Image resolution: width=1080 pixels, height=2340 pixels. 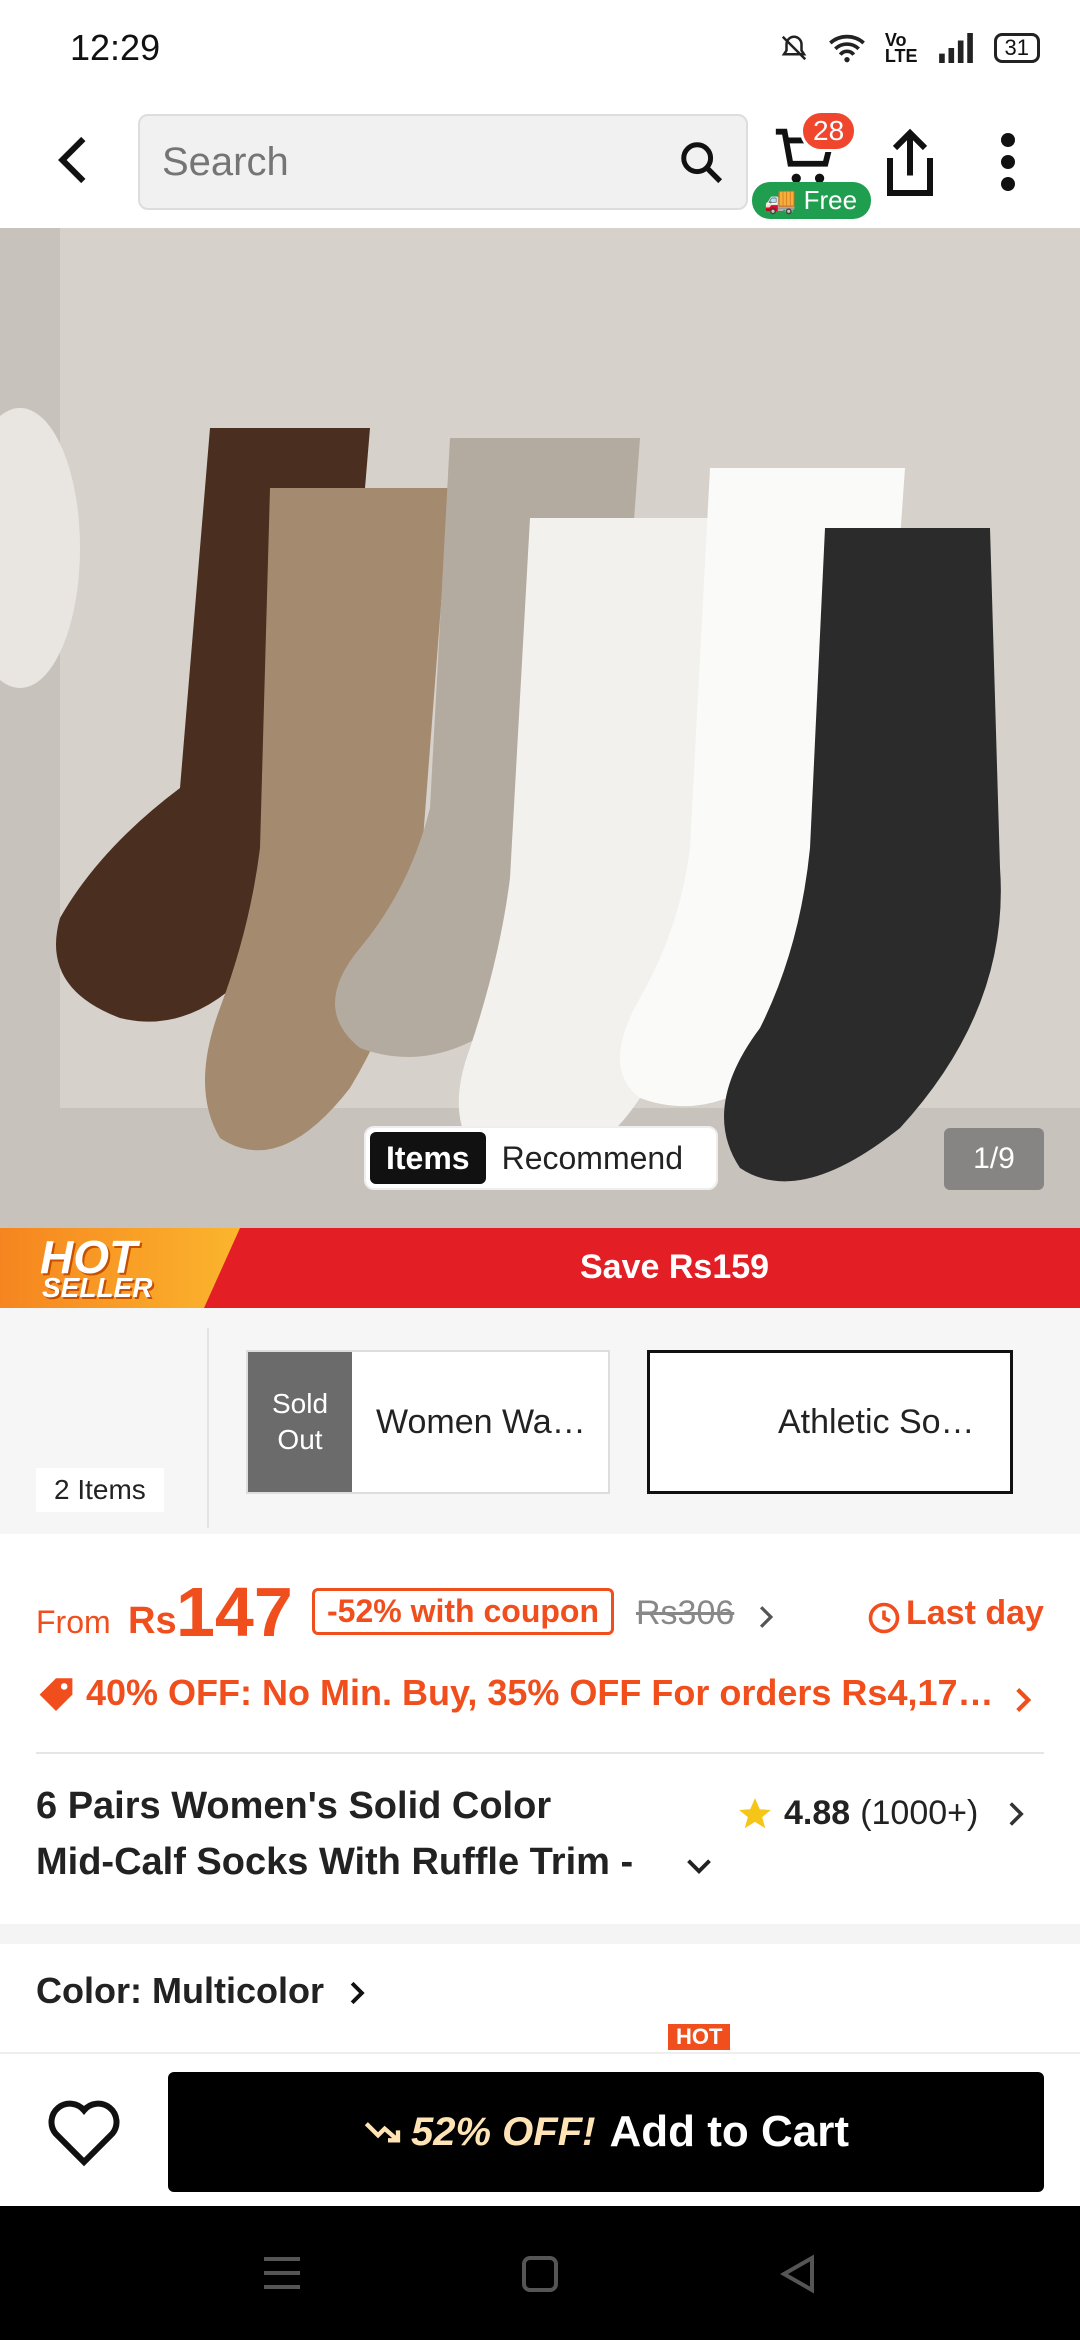 What do you see at coordinates (294, 1806) in the screenshot?
I see `title-line-1: 6 Pairs Women's Solid Color` at bounding box center [294, 1806].